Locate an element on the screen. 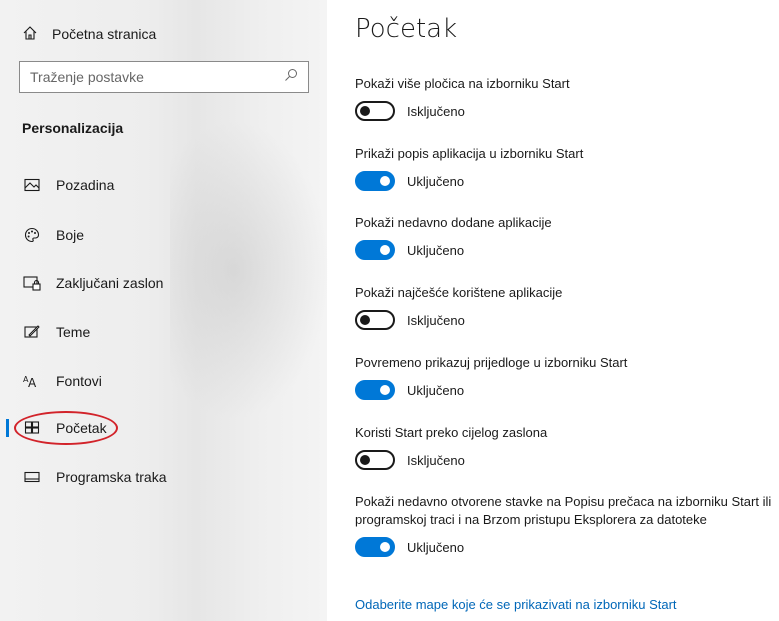 Image resolution: width=779 pixels, height=621 pixels. page-title: Početak is located at coordinates (406, 29).